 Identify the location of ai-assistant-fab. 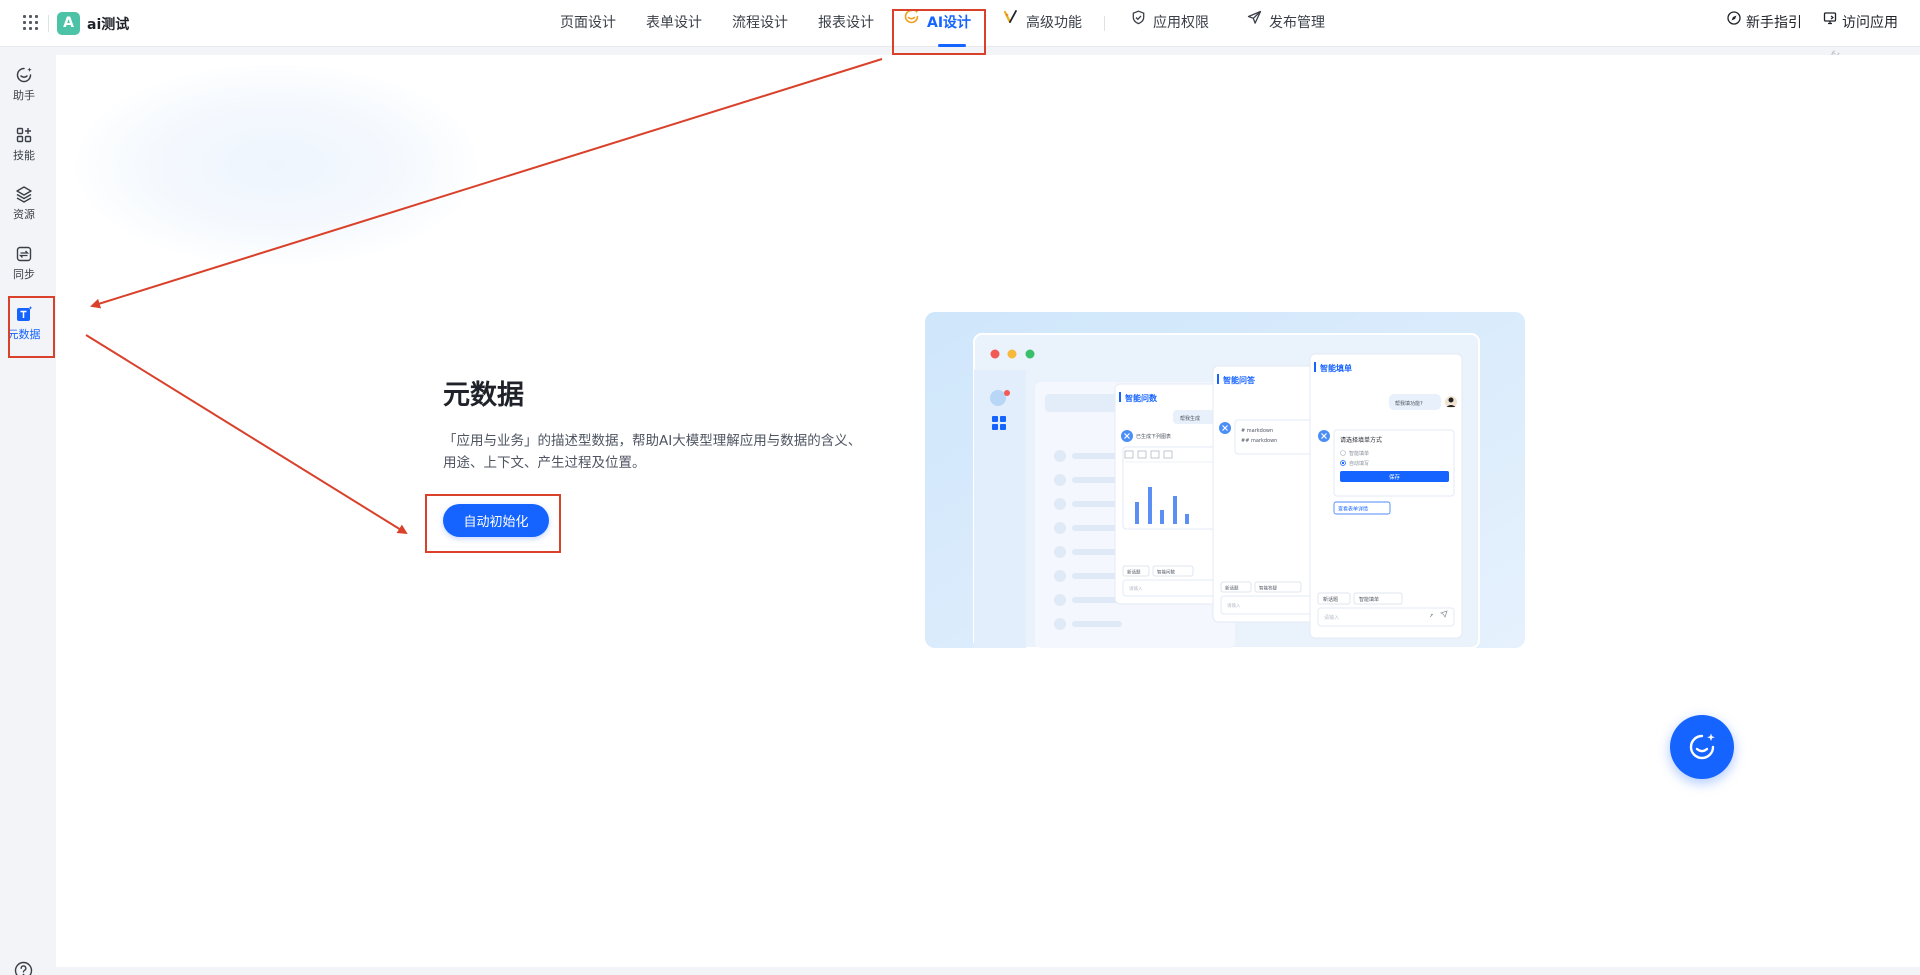
(1702, 747).